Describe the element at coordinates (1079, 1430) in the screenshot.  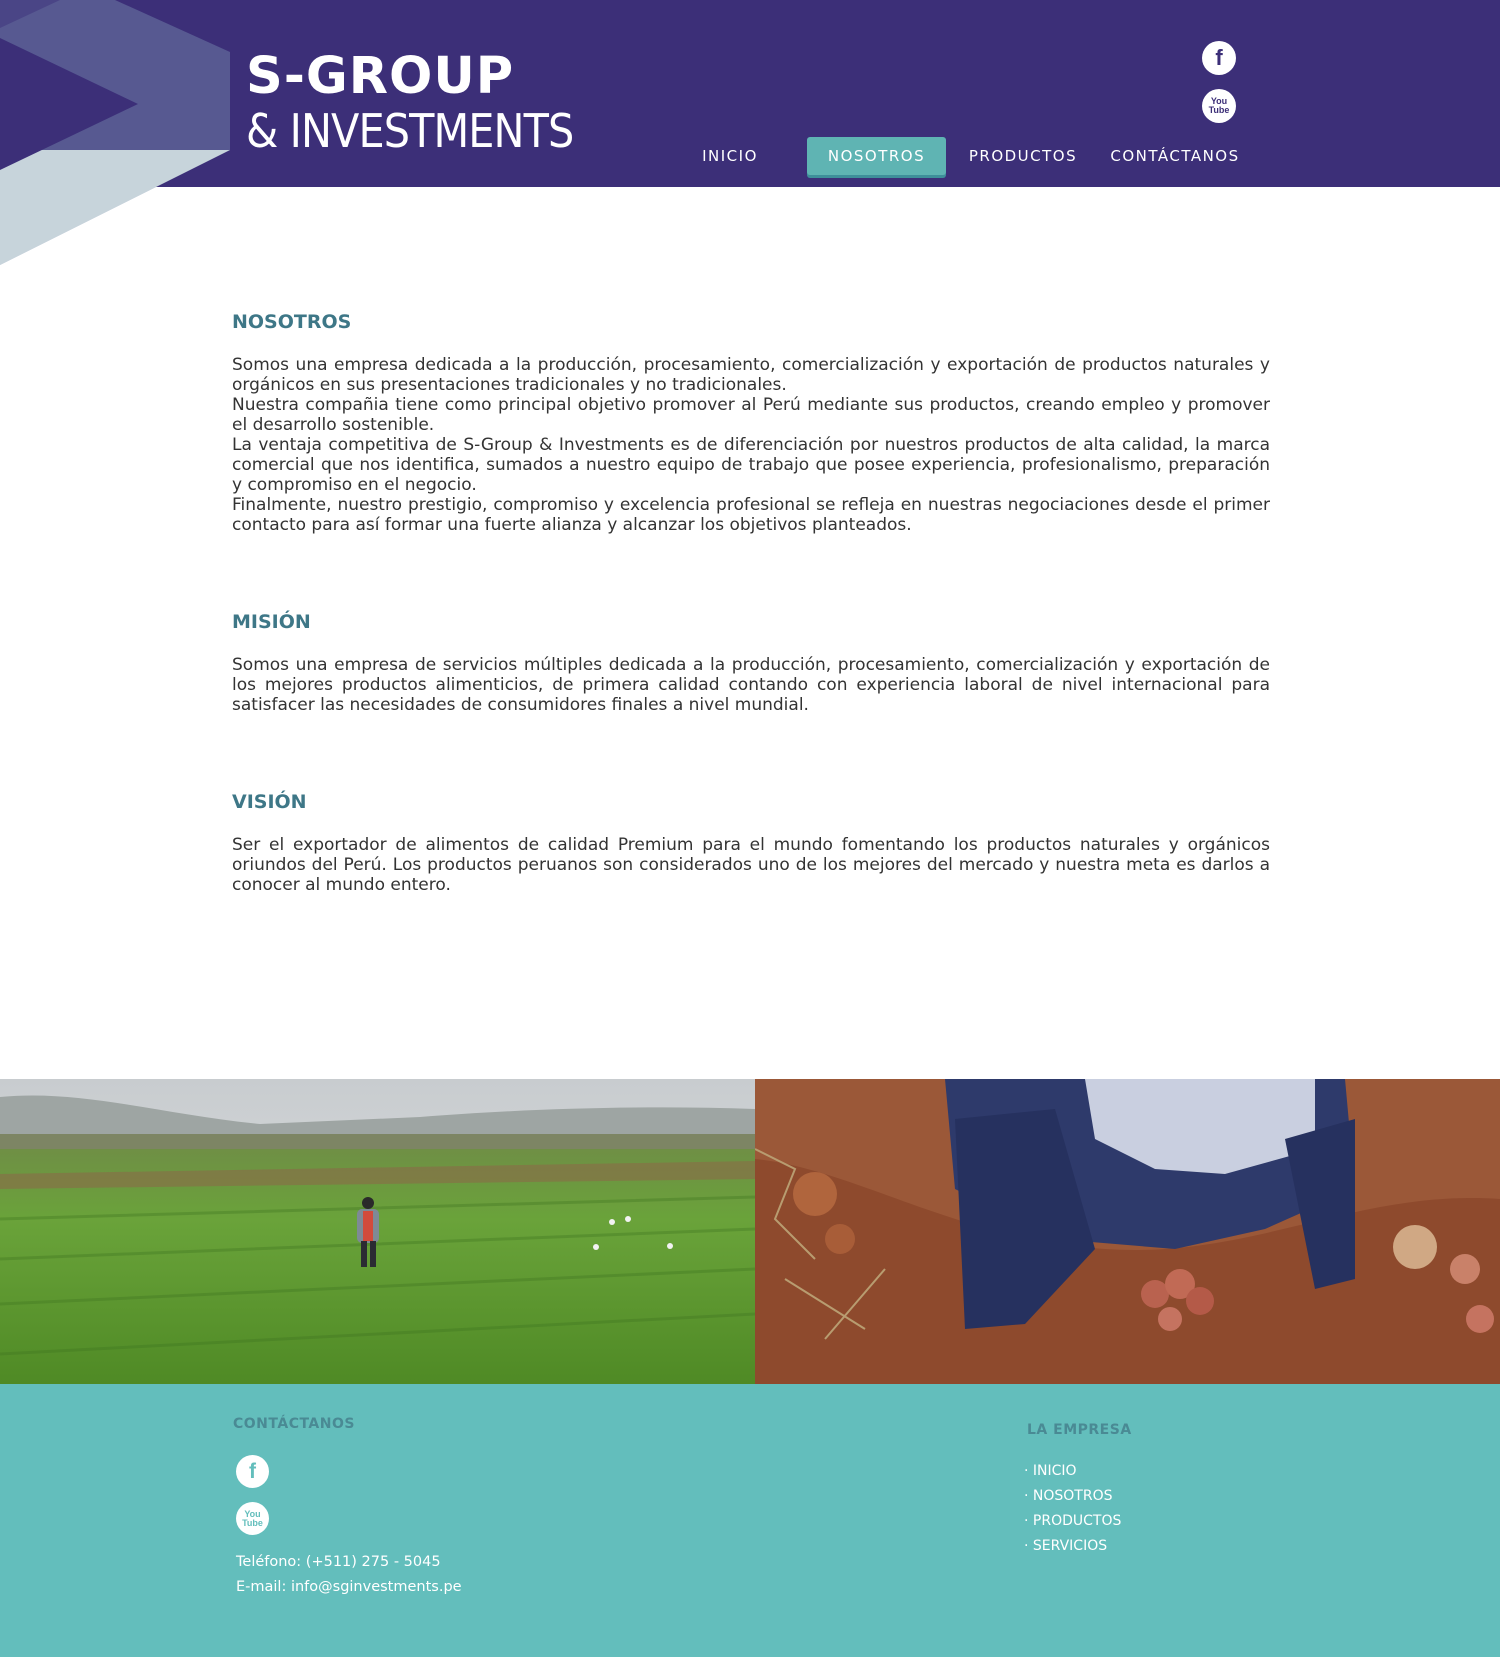
I see `footer-company-heading: LA EMPRESA` at that location.